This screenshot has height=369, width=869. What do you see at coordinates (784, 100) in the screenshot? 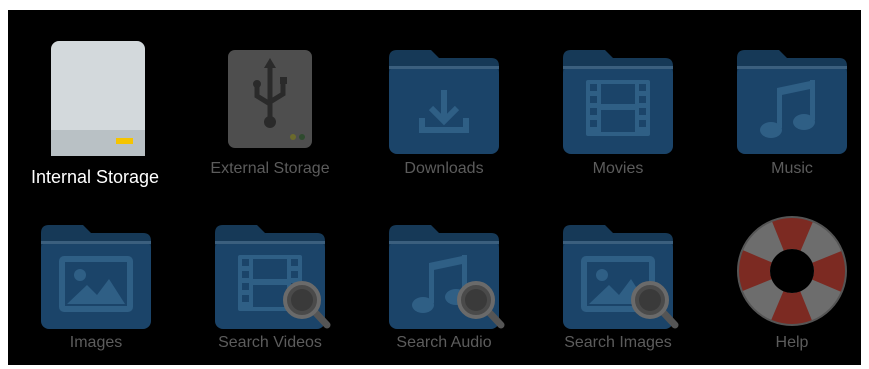
I see `music-folder-icon` at bounding box center [784, 100].